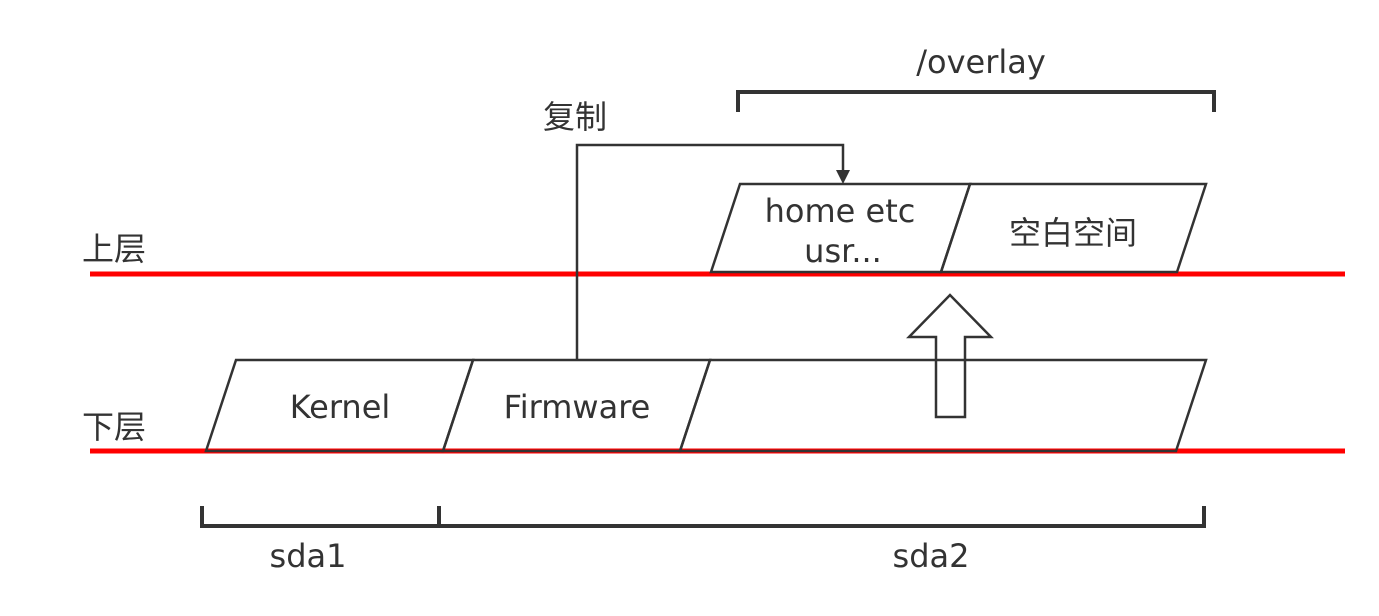 This screenshot has width=1379, height=616. I want to click on remaining-space-segment, so click(943, 405).